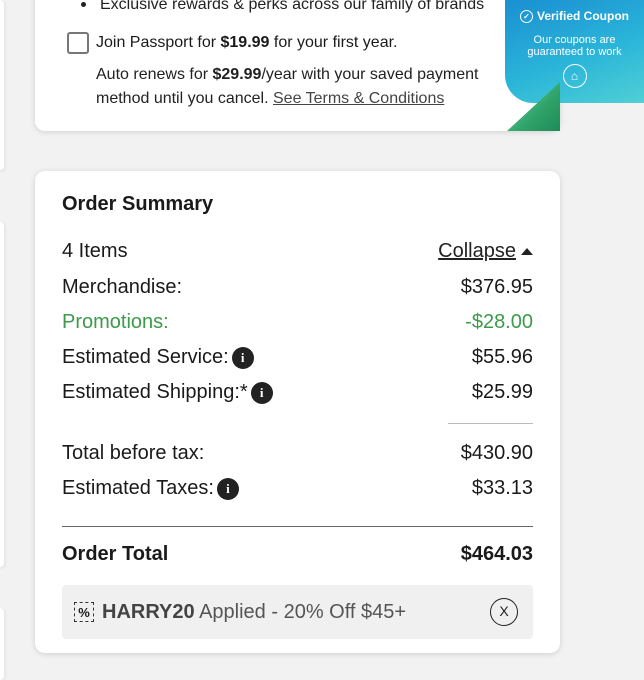 This screenshot has height=680, width=644. What do you see at coordinates (145, 357) in the screenshot?
I see `service-label: Estimated Service:` at bounding box center [145, 357].